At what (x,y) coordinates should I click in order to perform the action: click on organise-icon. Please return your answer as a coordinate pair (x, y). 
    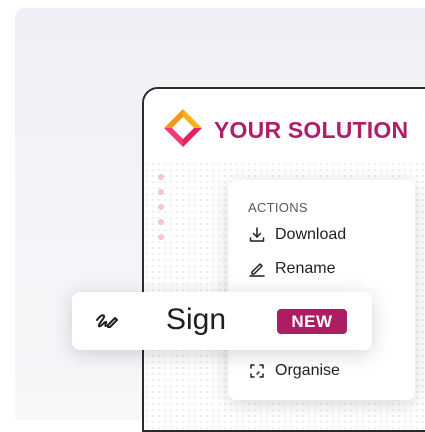
    Looking at the image, I should click on (257, 371).